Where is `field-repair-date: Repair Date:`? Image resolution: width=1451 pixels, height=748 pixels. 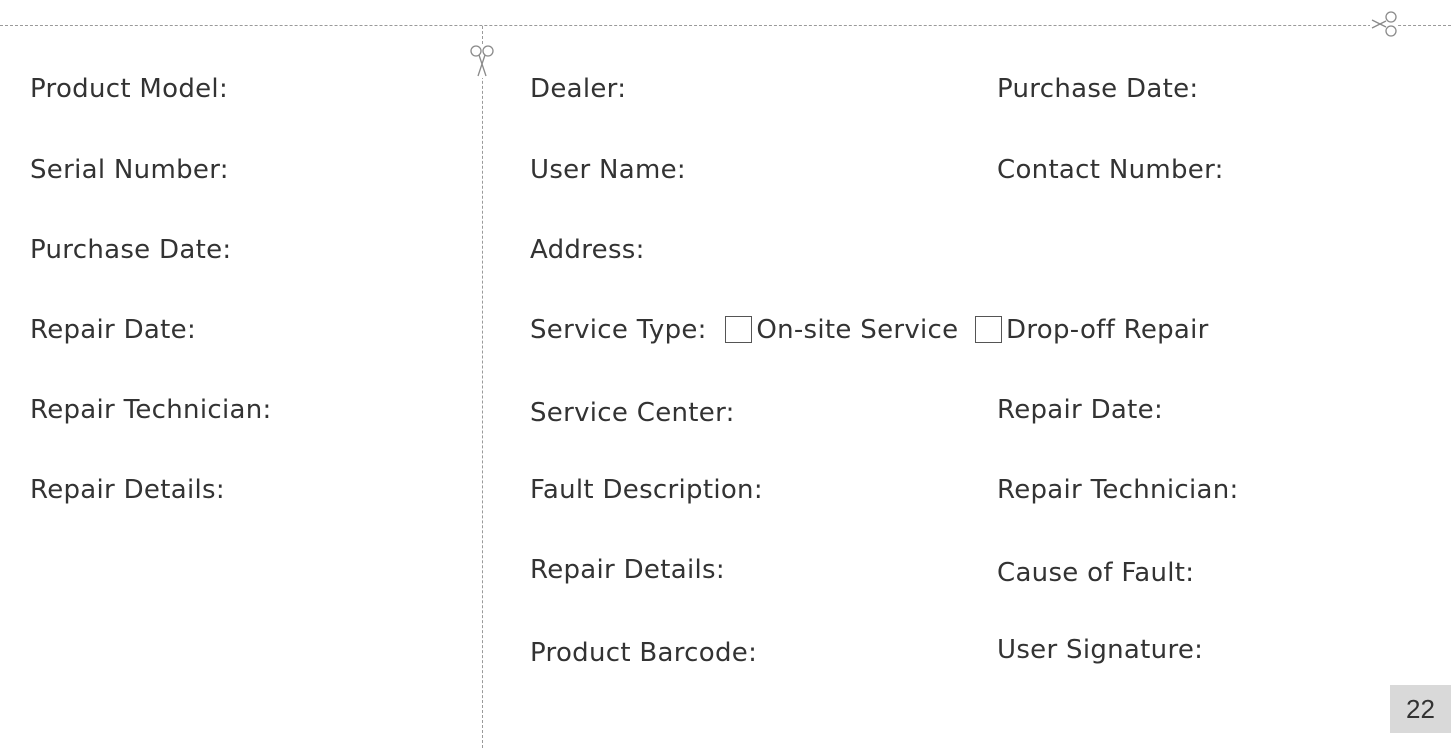
field-repair-date: Repair Date: is located at coordinates (113, 330).